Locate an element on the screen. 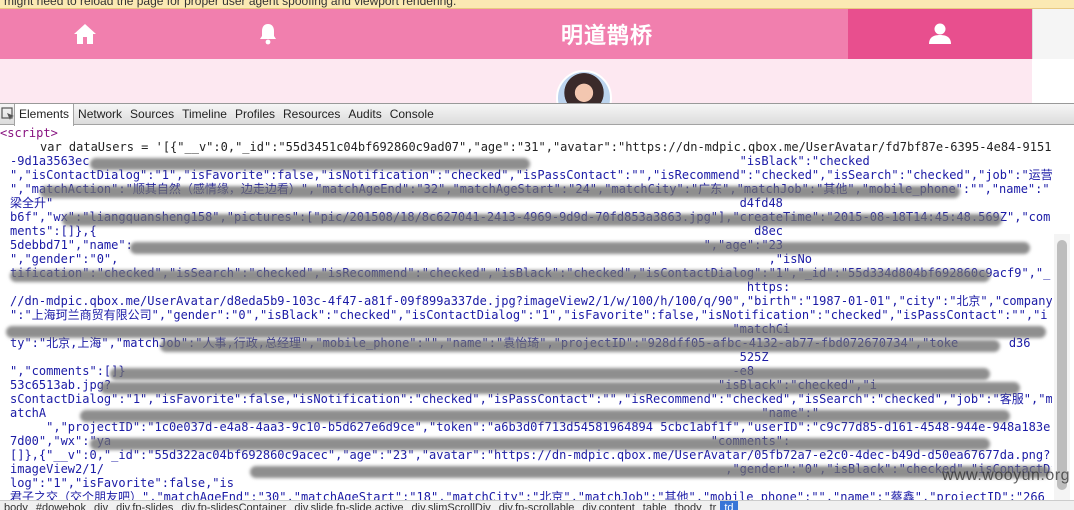 This screenshot has width=1074, height=510. devtools-tab-elements: Elements is located at coordinates (44, 115).